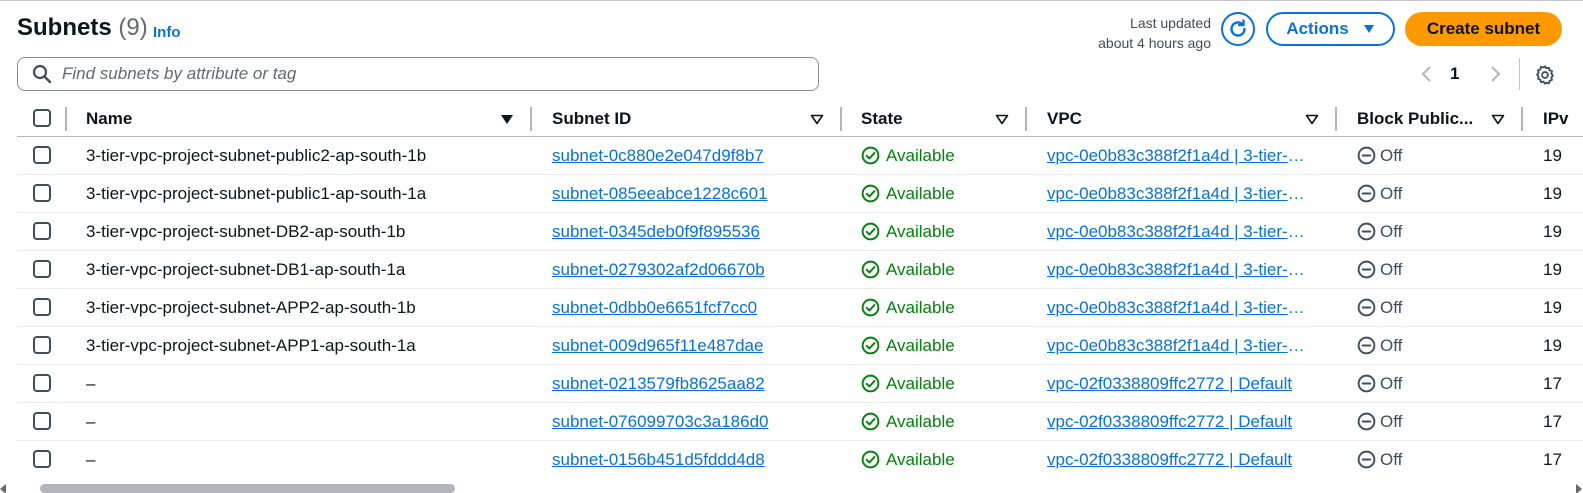  I want to click on gear-icon, so click(1545, 75).